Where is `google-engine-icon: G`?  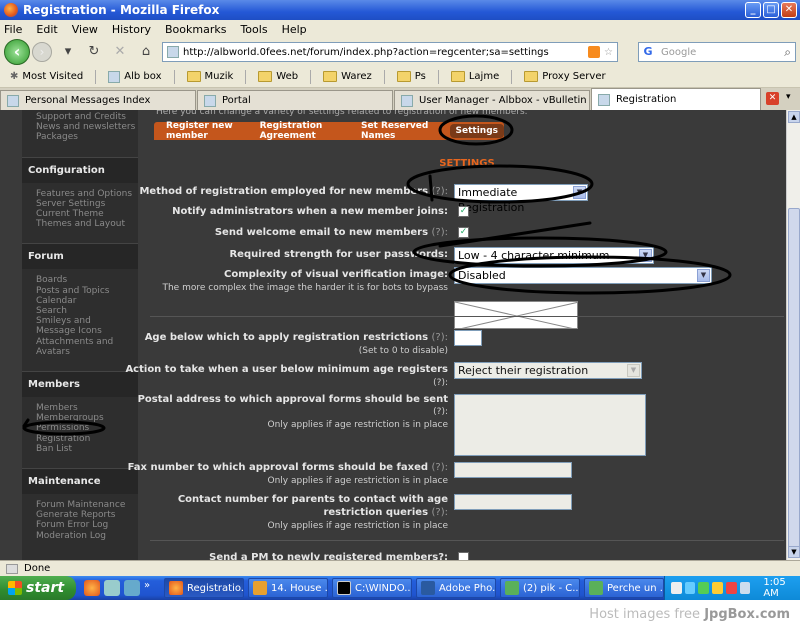 google-engine-icon: G is located at coordinates (648, 52).